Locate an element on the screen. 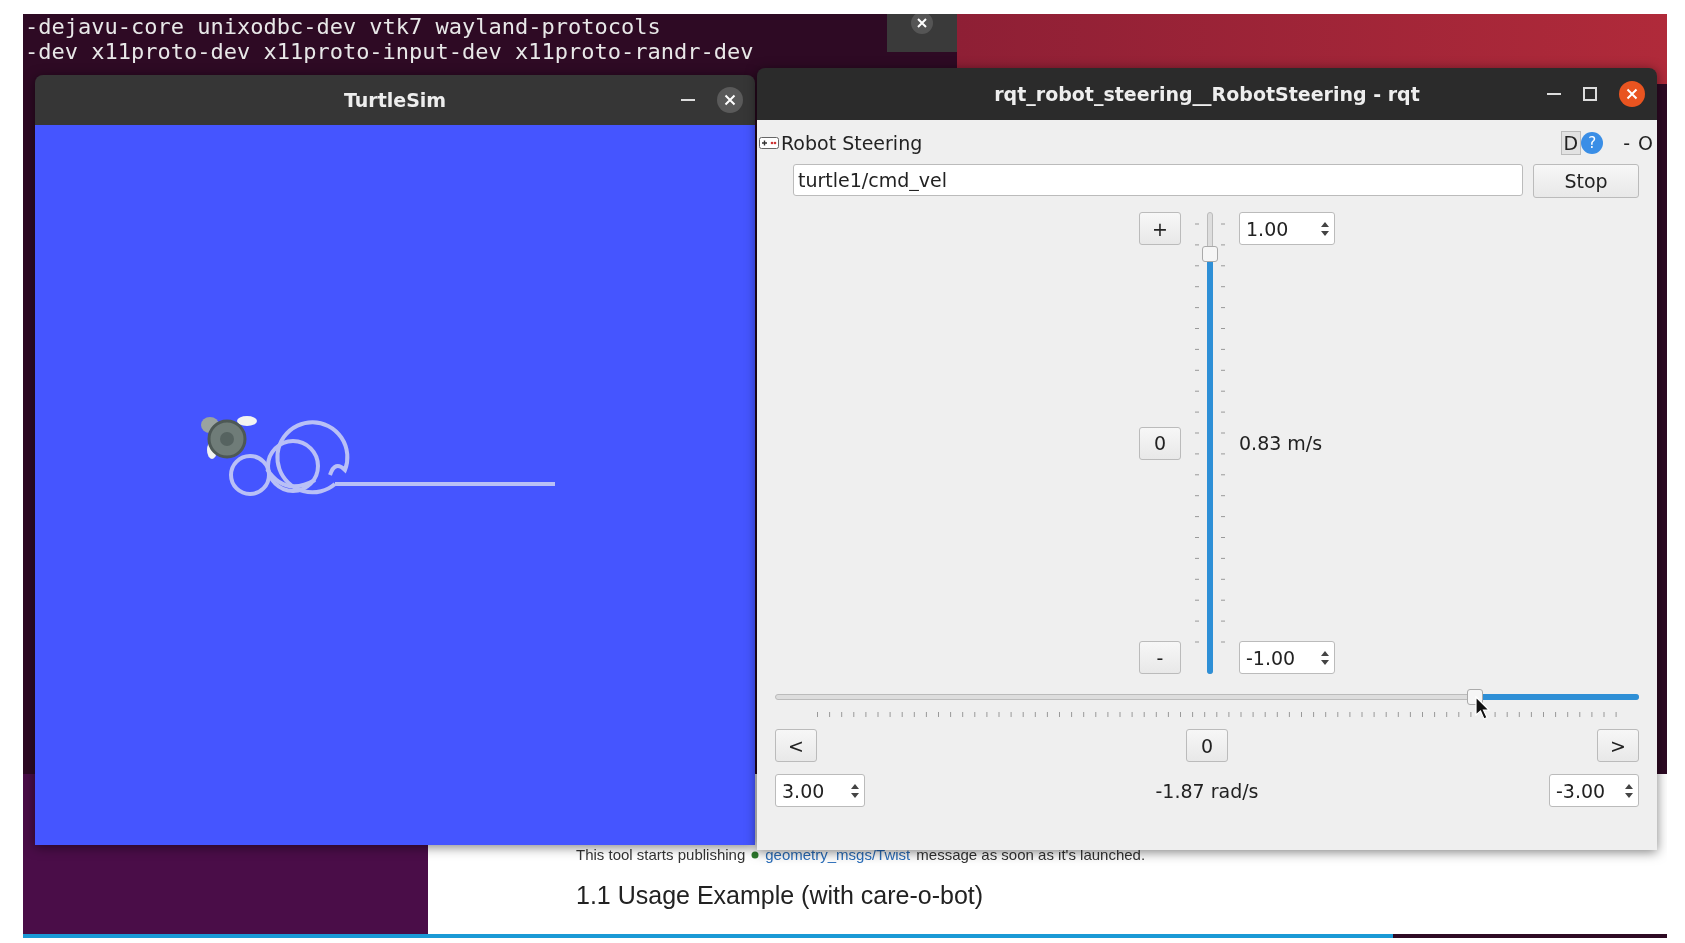 This screenshot has width=1685, height=943. mouse-pointer-icon is located at coordinates (1482, 708).